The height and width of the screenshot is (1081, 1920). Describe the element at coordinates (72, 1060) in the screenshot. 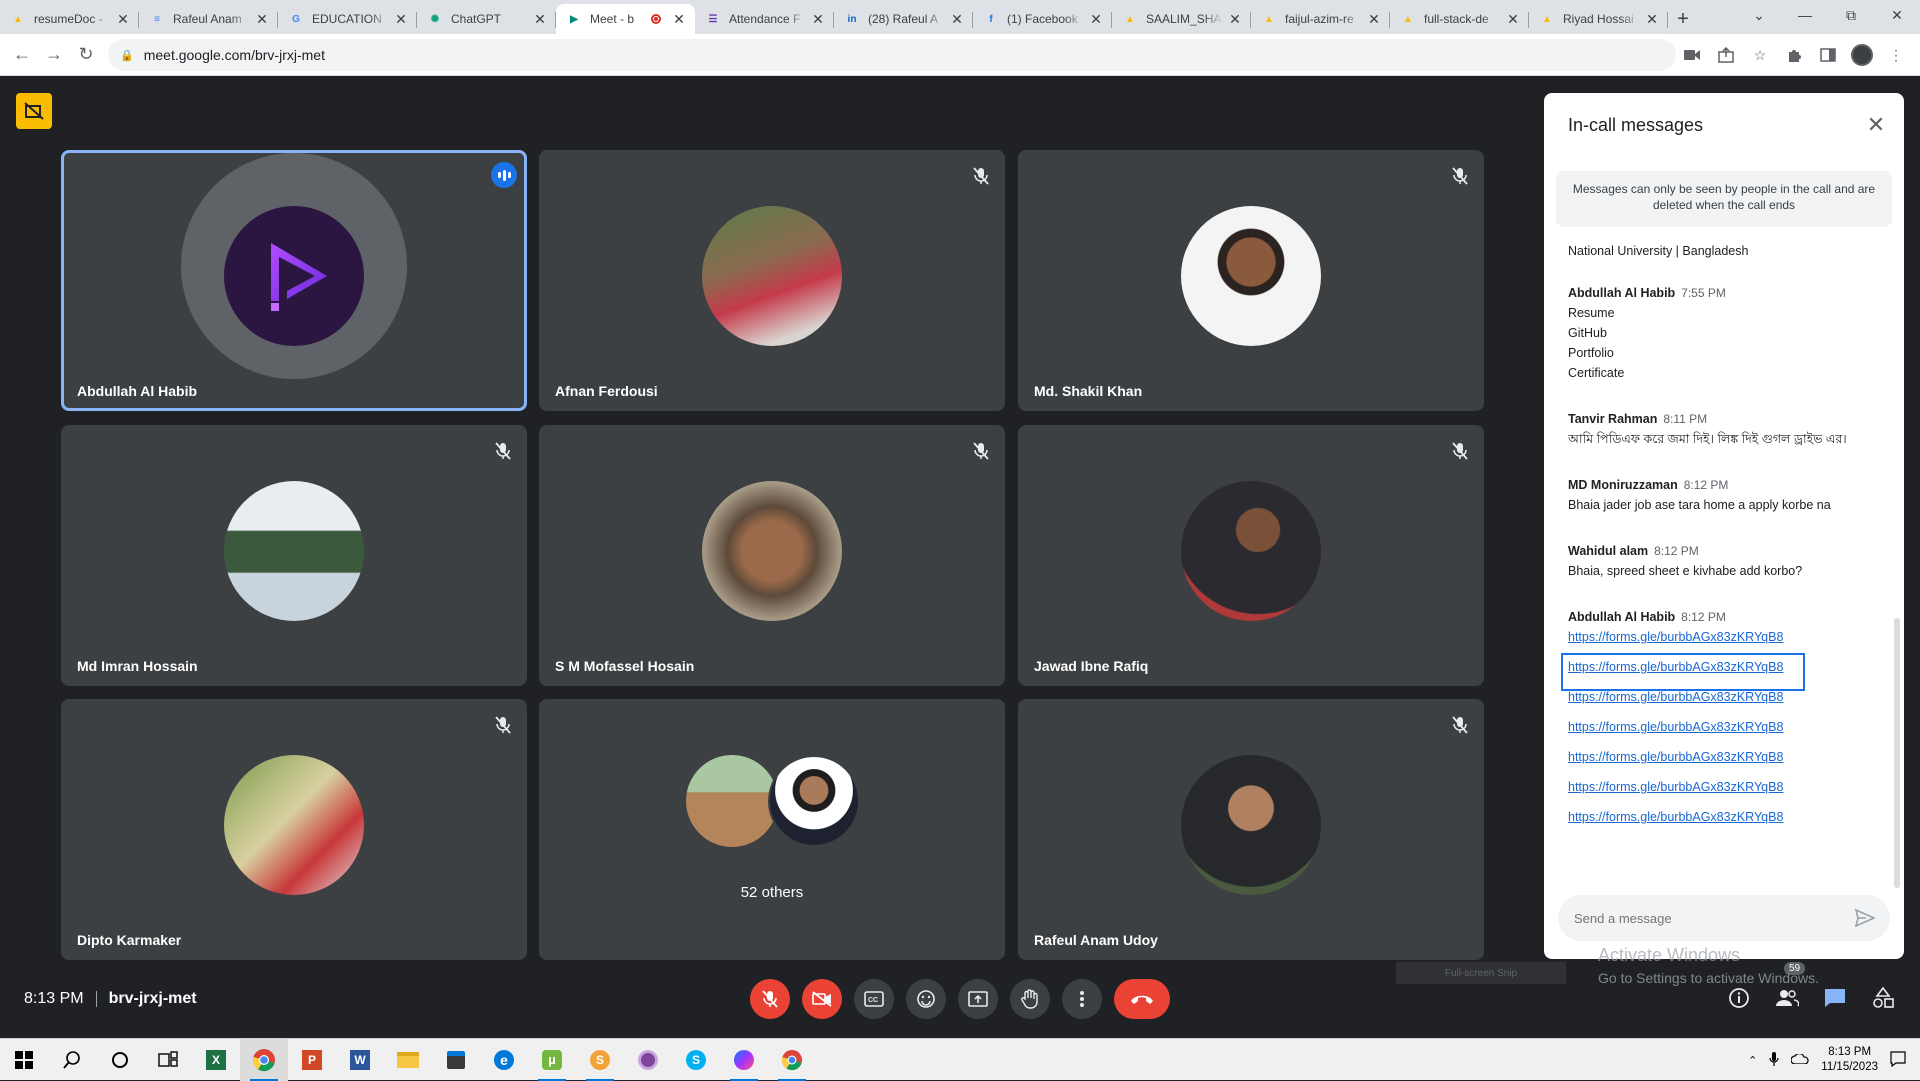

I see `search-icon` at that location.